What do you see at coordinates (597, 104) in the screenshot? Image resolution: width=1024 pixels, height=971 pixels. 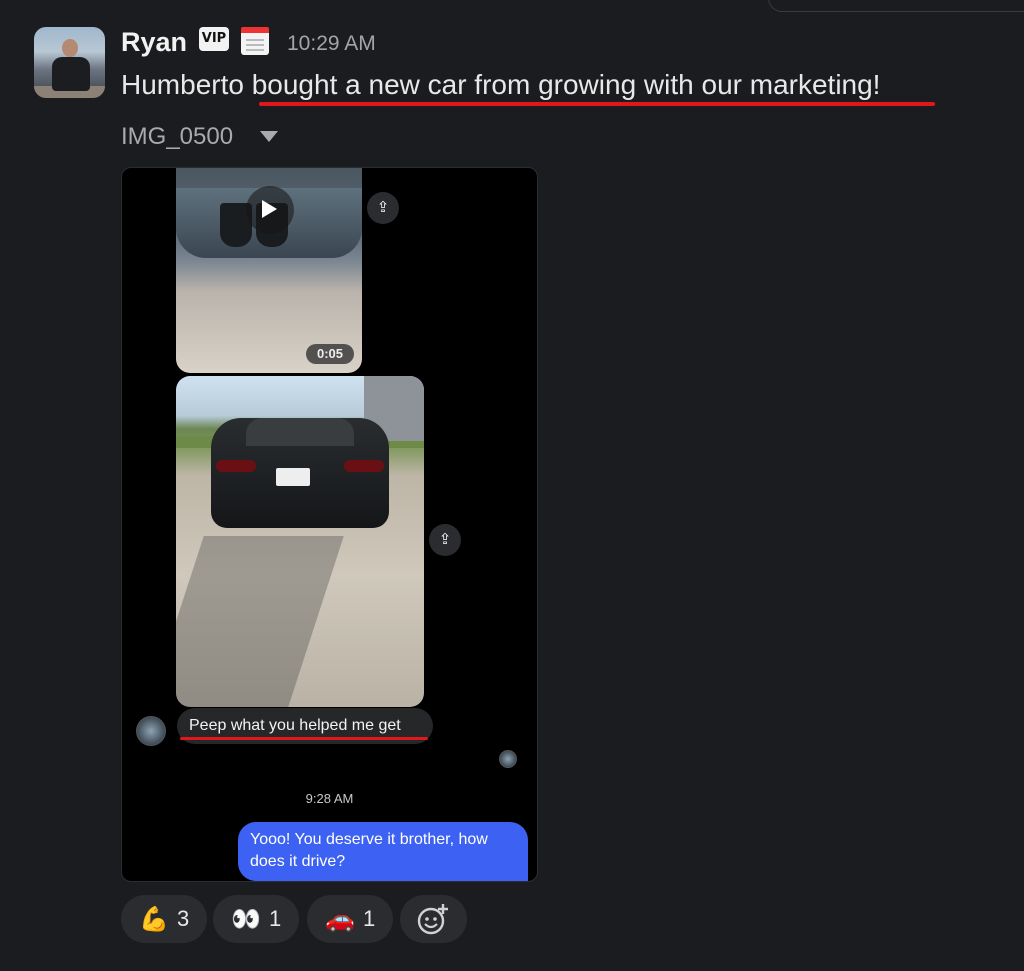 I see `highlight-underline` at bounding box center [597, 104].